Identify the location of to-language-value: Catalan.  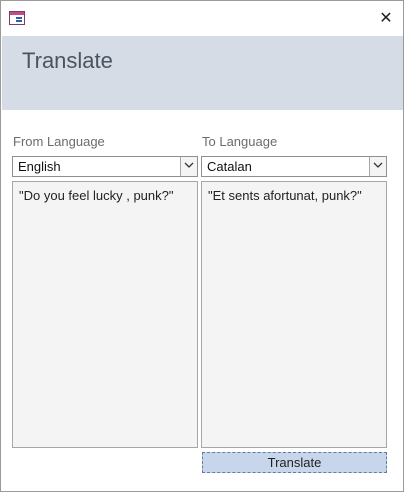
(229, 166).